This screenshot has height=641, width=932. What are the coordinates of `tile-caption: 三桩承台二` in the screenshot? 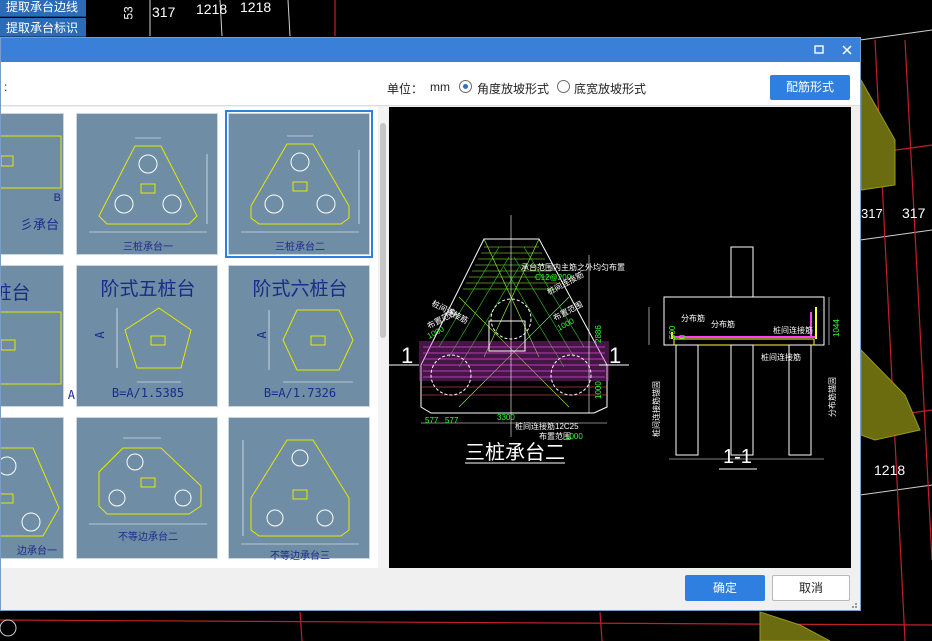 It's located at (300, 247).